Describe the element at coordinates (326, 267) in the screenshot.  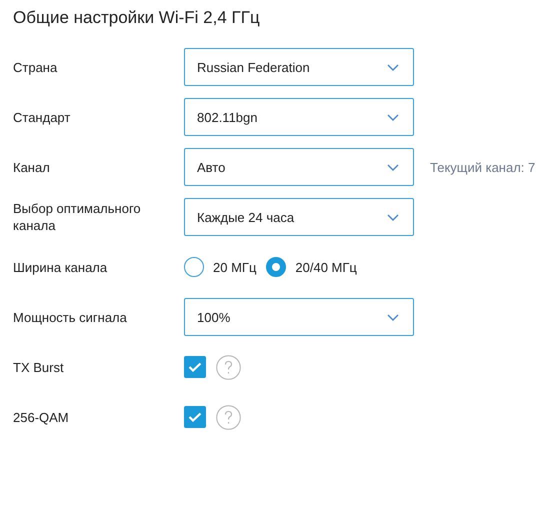
I see `radio-label: 20/40 МГц` at that location.